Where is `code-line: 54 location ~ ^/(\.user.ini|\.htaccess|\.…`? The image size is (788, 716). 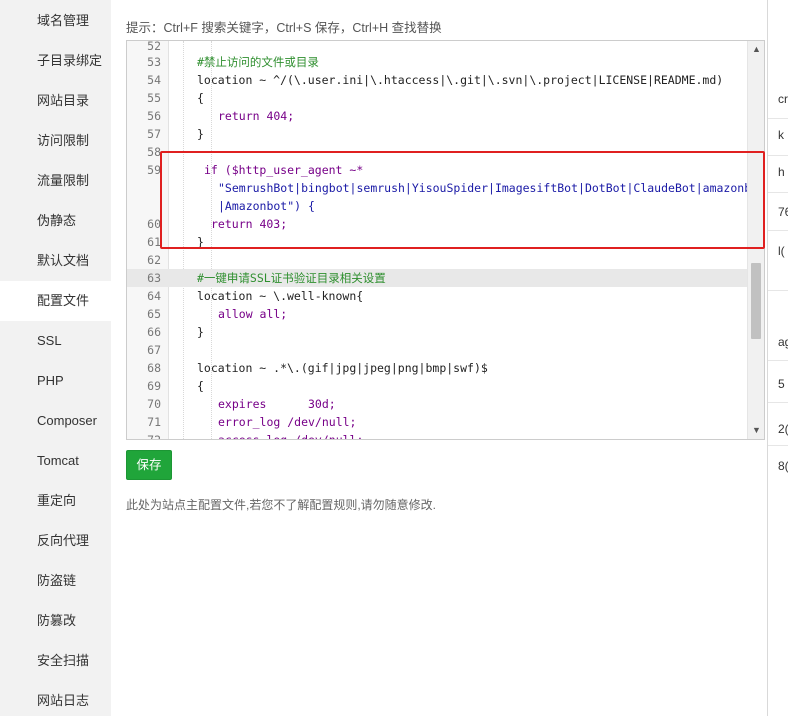 code-line: 54 location ~ ^/(\.user.ini|\.htaccess|\.… is located at coordinates (435, 80).